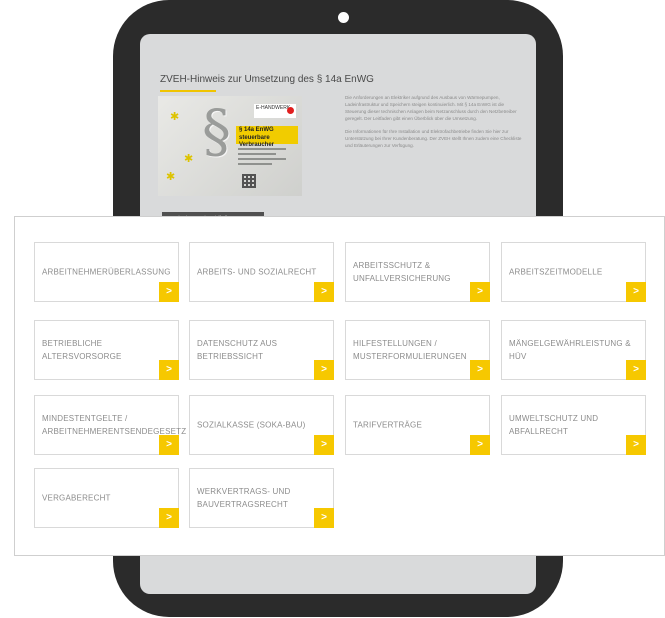 Image resolution: width=665 pixels, height=618 pixels. I want to click on tile-label: VERGABERECHT, so click(76, 498).